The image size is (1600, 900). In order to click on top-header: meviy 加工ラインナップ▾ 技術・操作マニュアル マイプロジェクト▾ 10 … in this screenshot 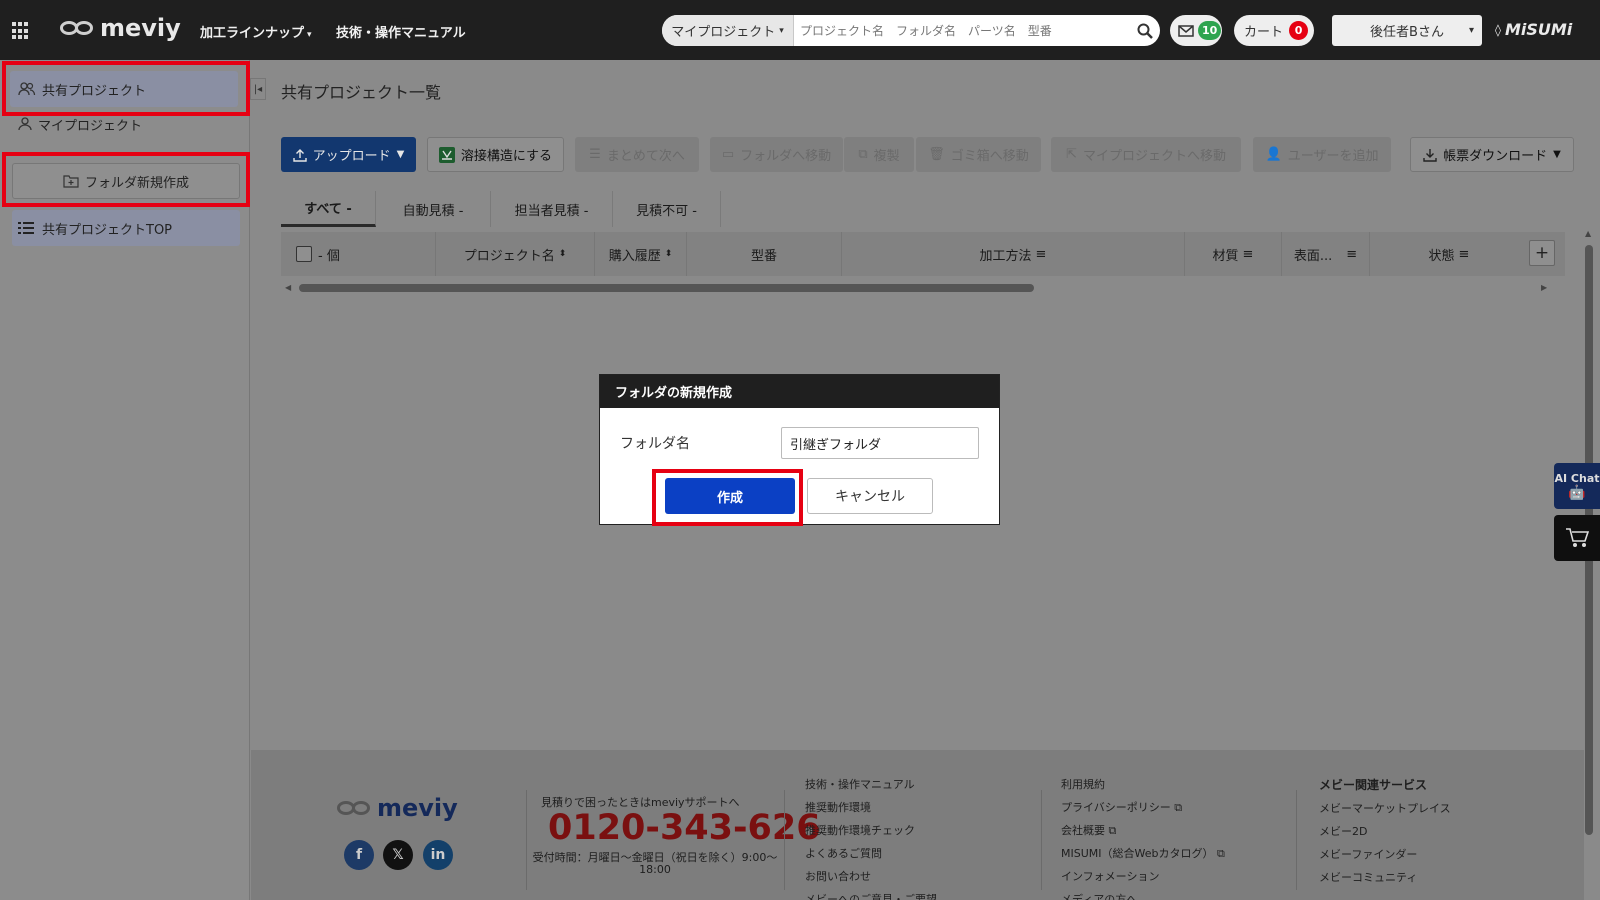, I will do `click(800, 30)`.